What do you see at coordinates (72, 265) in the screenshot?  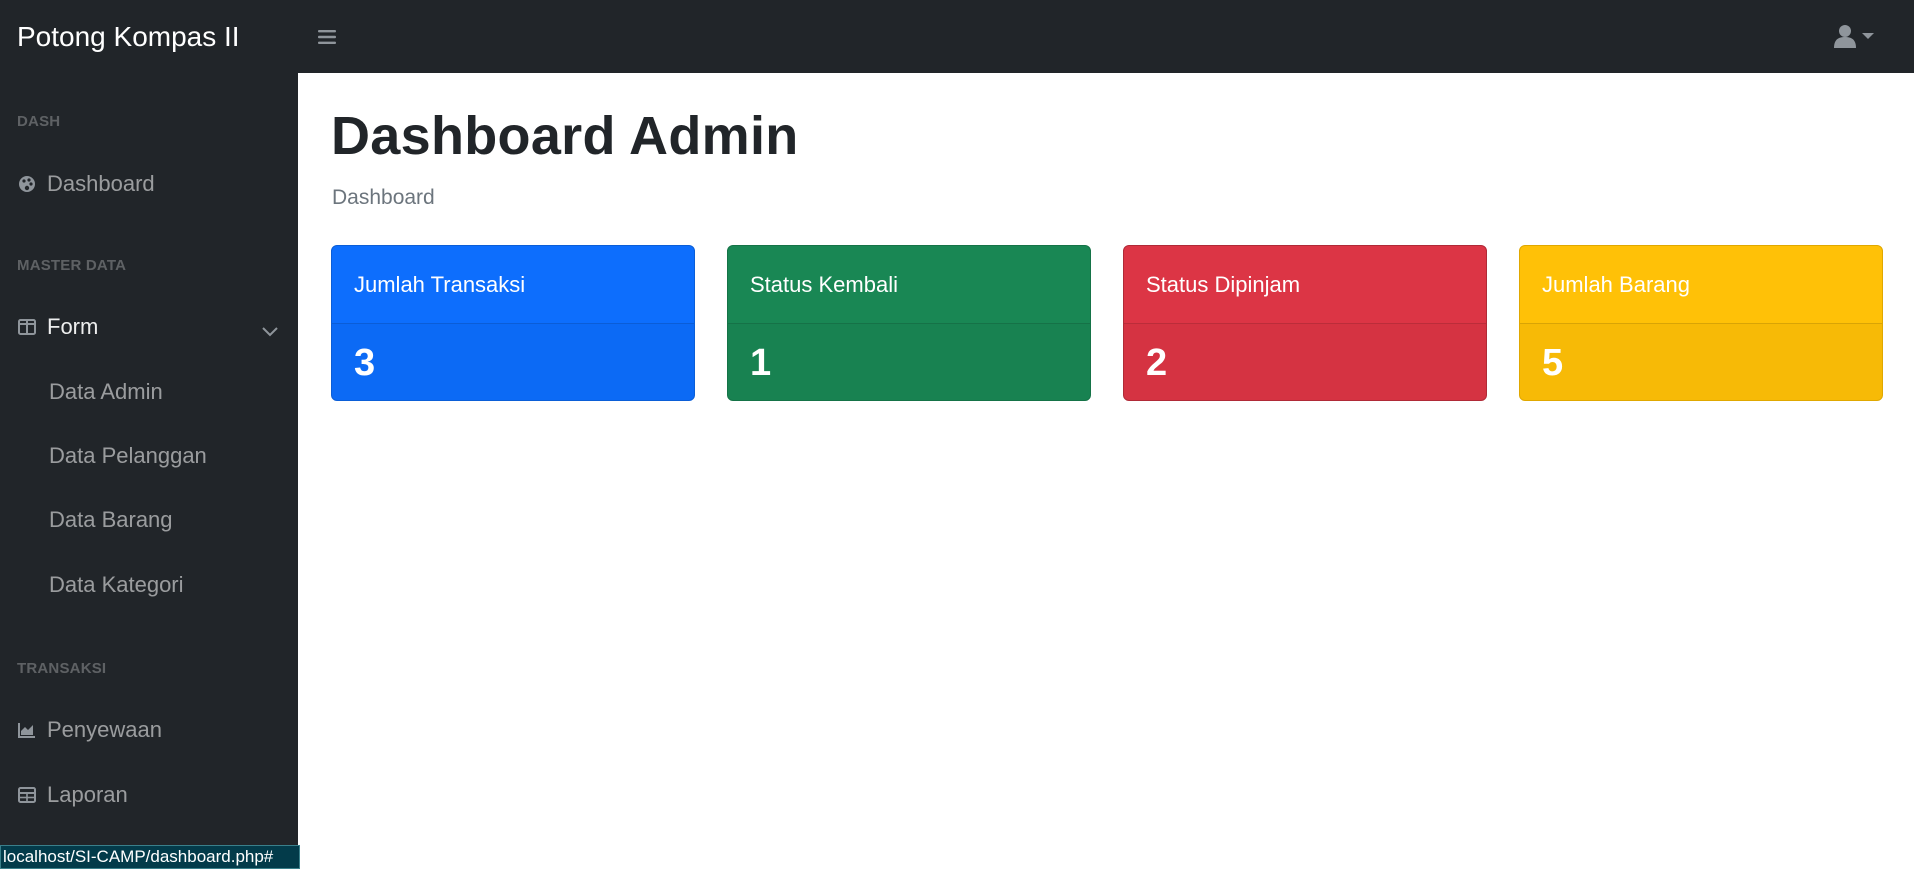 I see `sidebar-heading-master-data: MASTER DATA` at bounding box center [72, 265].